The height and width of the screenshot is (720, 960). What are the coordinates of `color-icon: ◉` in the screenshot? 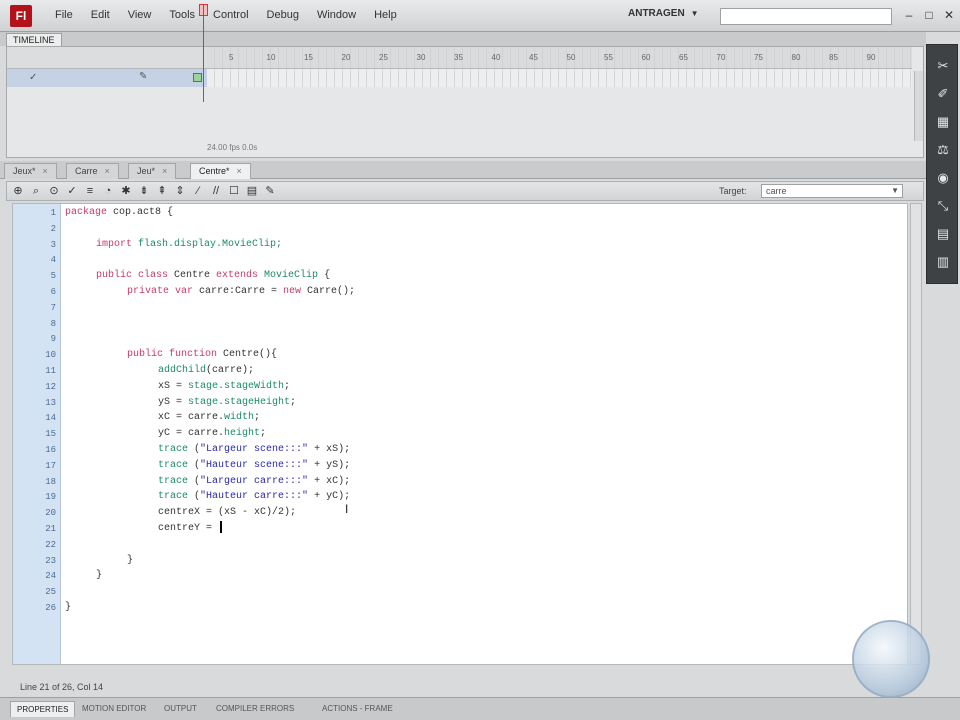 It's located at (943, 178).